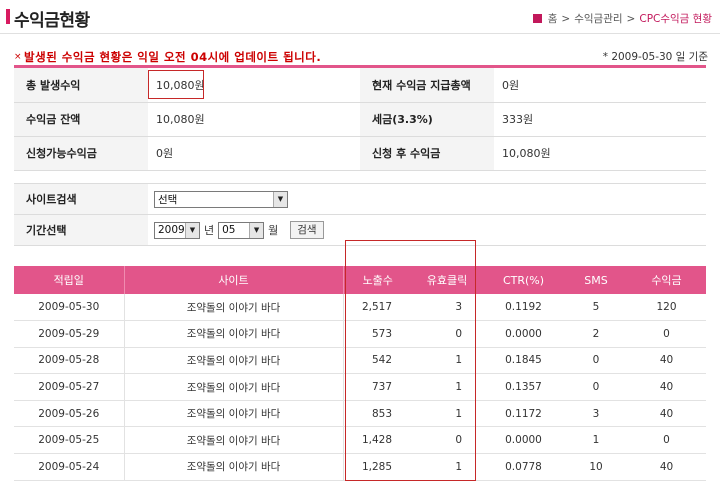  What do you see at coordinates (81, 153) in the screenshot?
I see `summary-label: 신청가능수익금` at bounding box center [81, 153].